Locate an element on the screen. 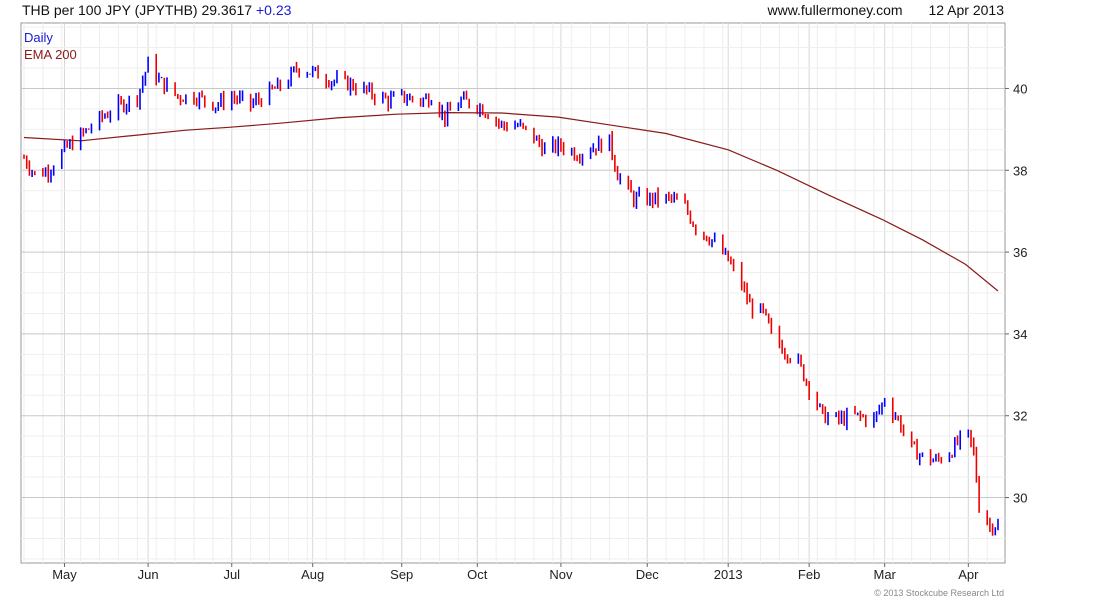 The image size is (1100, 600). y-tick-label: 32 is located at coordinates (1020, 416).